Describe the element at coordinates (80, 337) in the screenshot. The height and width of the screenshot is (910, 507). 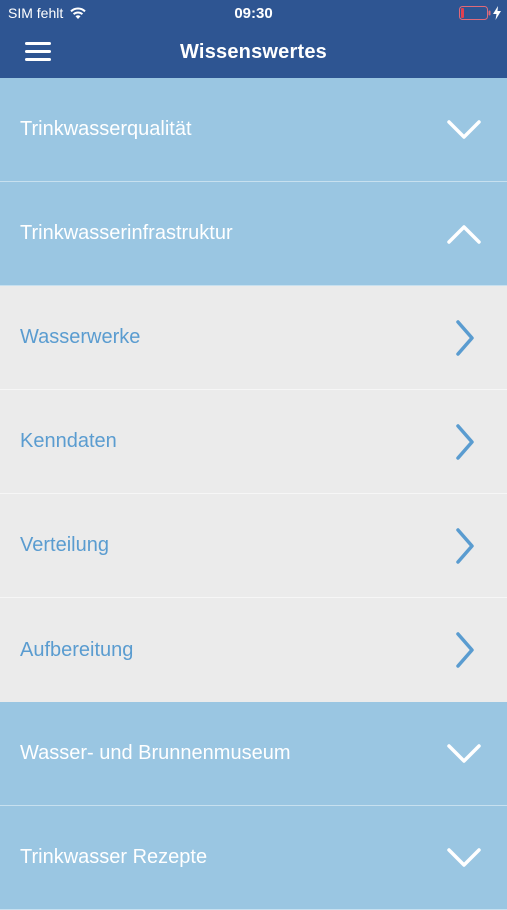
I see `item-label: Wasserwerke` at that location.